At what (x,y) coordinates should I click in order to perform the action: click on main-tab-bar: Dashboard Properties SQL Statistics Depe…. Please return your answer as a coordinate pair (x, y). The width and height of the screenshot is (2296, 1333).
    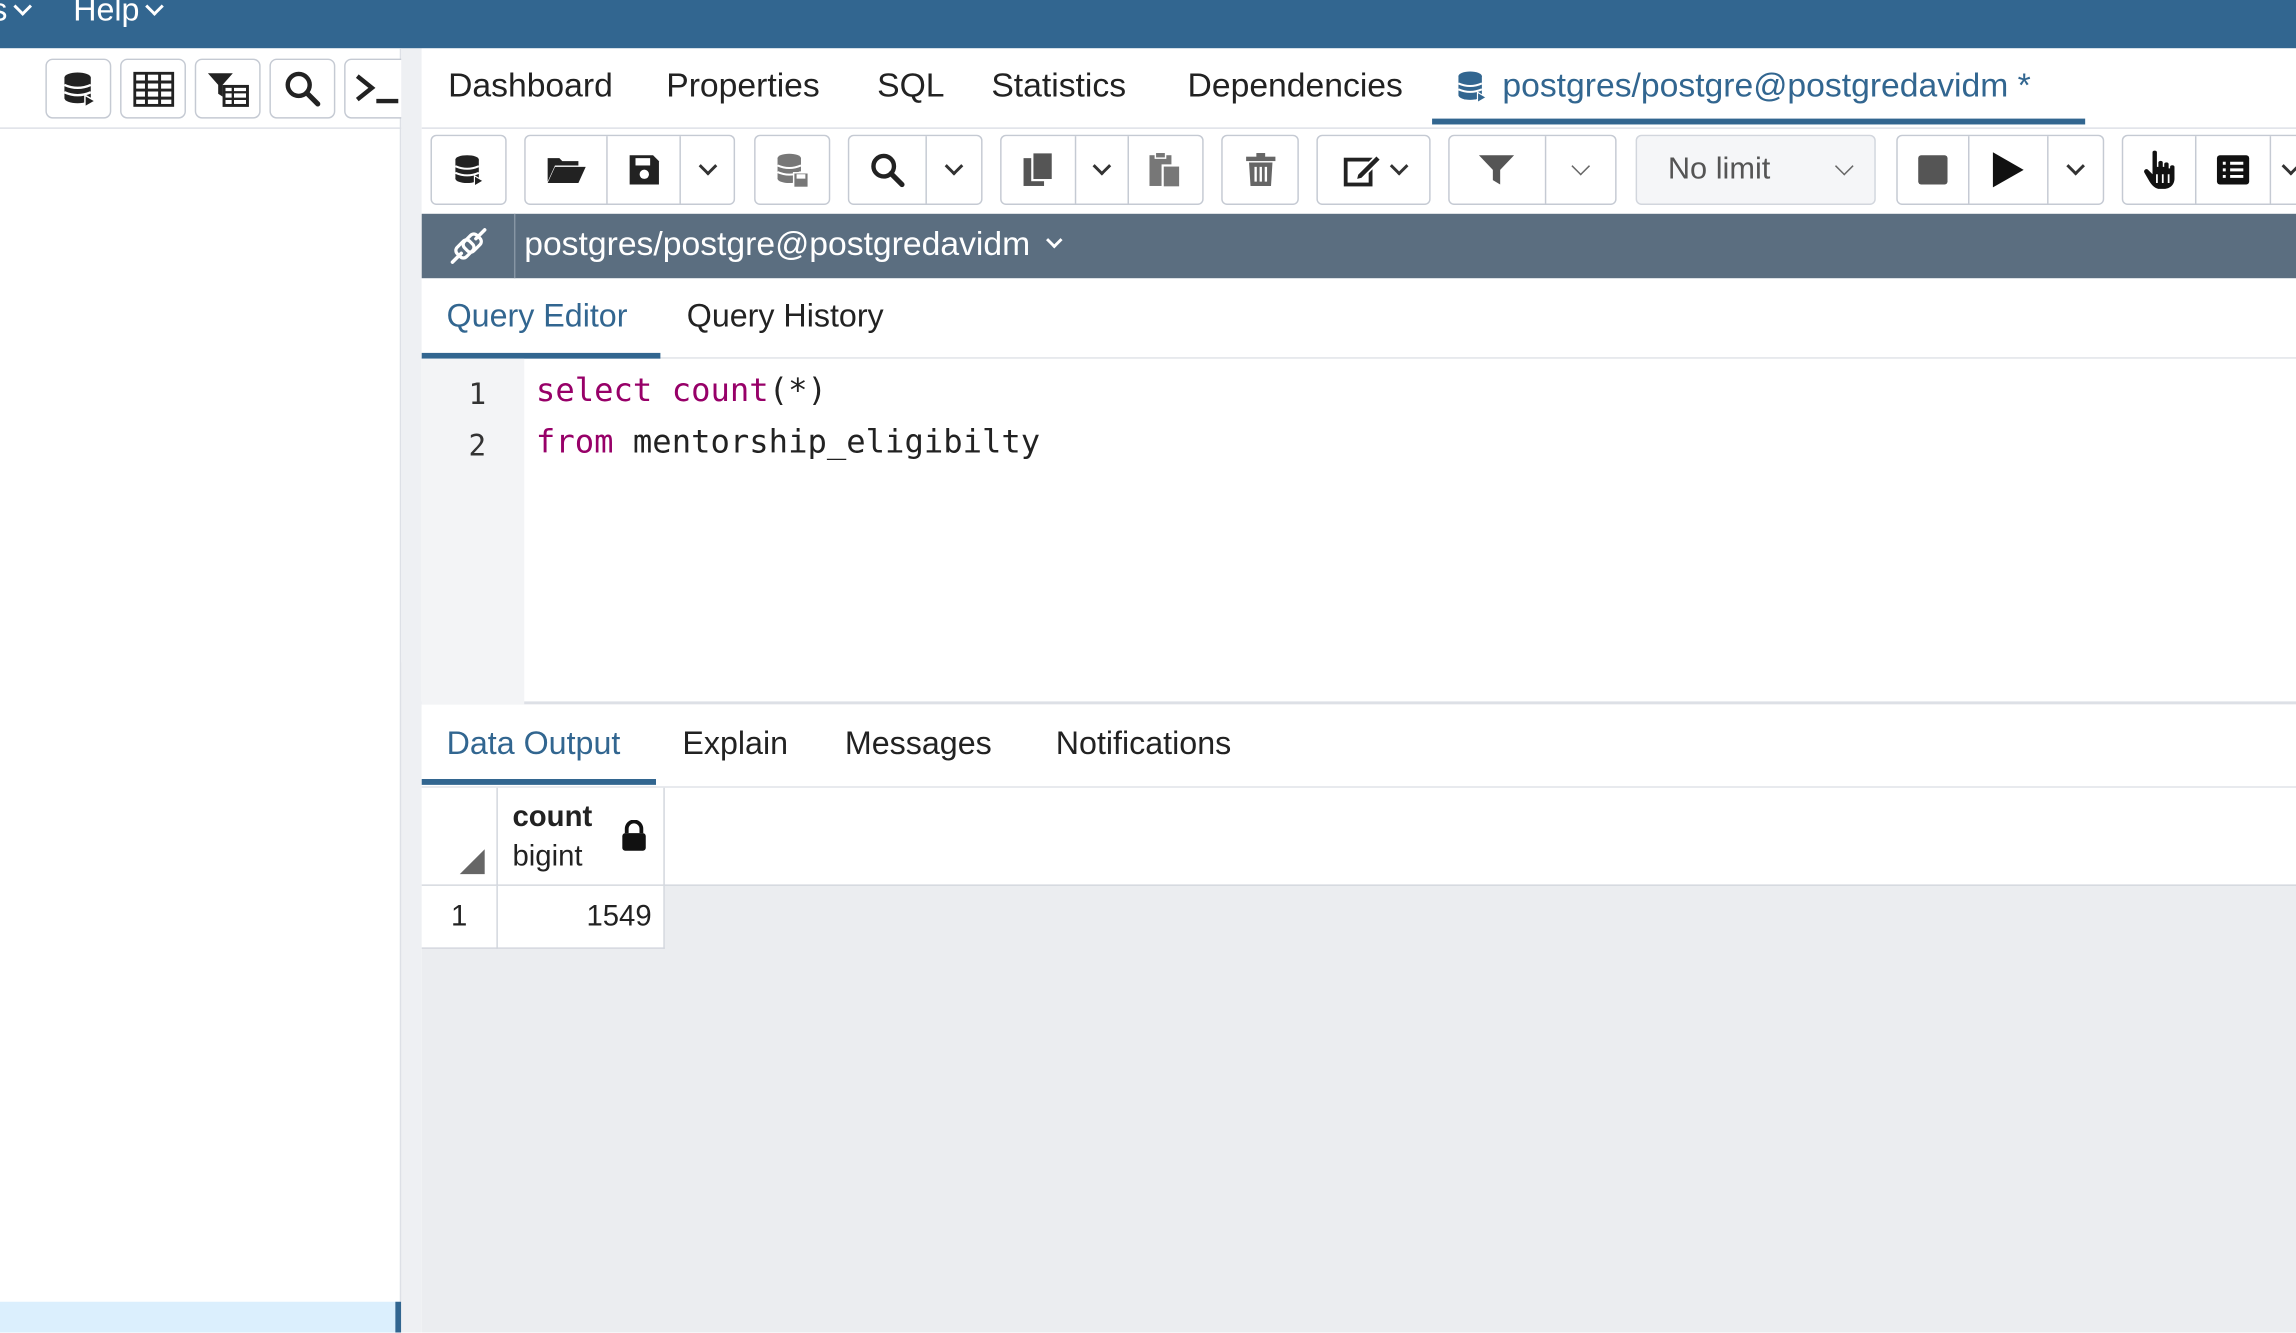
    Looking at the image, I should click on (1358, 88).